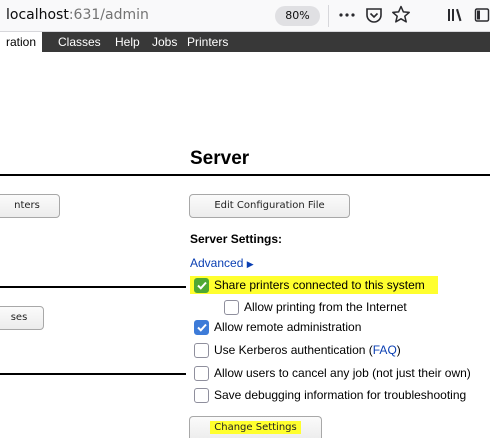 Image resolution: width=490 pixels, height=438 pixels. I want to click on remote-admin-option: Allow remote administration, so click(290, 327).